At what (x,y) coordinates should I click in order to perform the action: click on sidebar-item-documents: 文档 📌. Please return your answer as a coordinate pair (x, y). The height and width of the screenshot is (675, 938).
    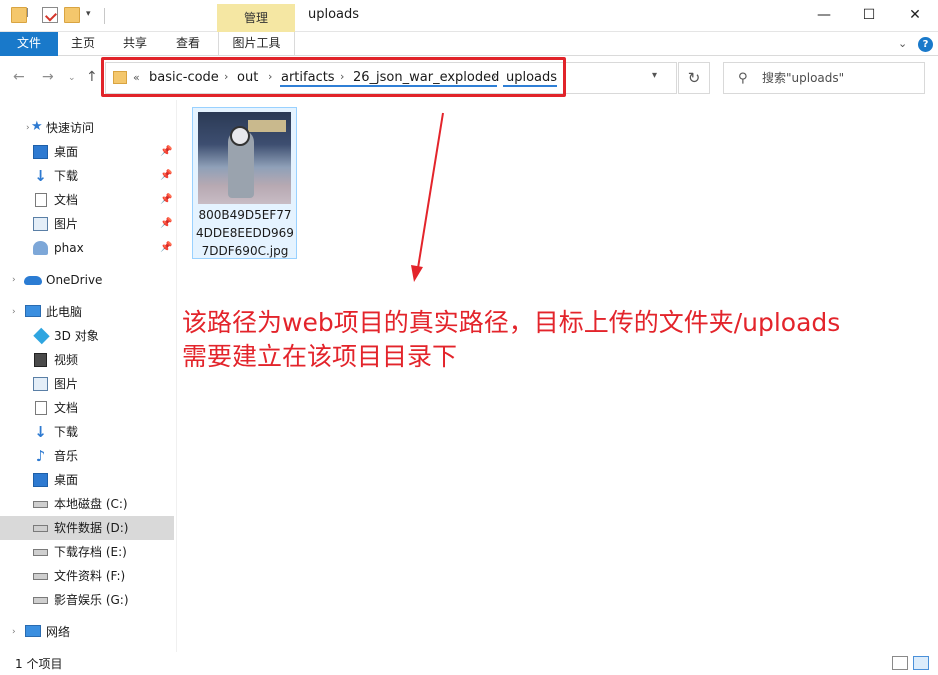
    Looking at the image, I should click on (87, 200).